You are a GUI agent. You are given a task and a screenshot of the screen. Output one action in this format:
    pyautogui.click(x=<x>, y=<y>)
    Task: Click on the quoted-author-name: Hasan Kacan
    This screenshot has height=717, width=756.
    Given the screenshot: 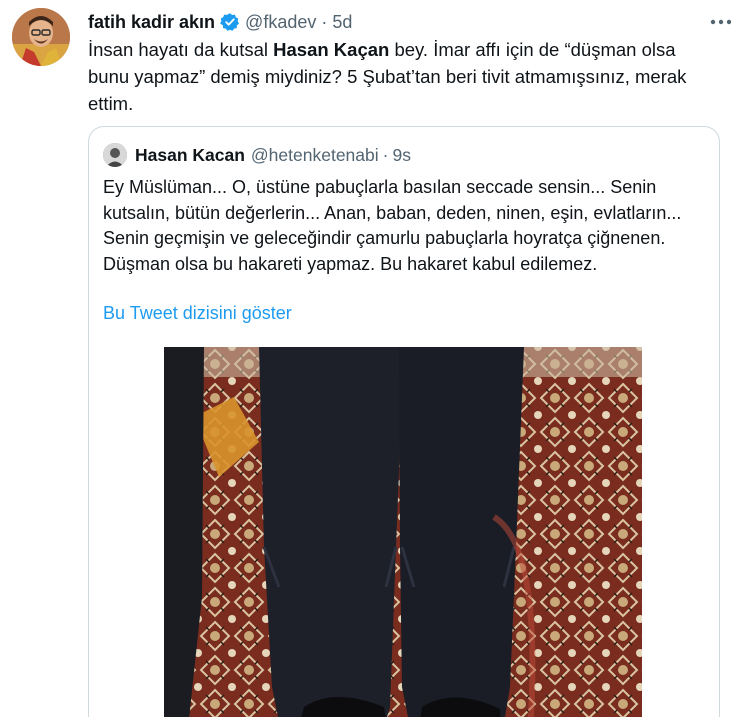 What is the action you would take?
    pyautogui.click(x=190, y=154)
    